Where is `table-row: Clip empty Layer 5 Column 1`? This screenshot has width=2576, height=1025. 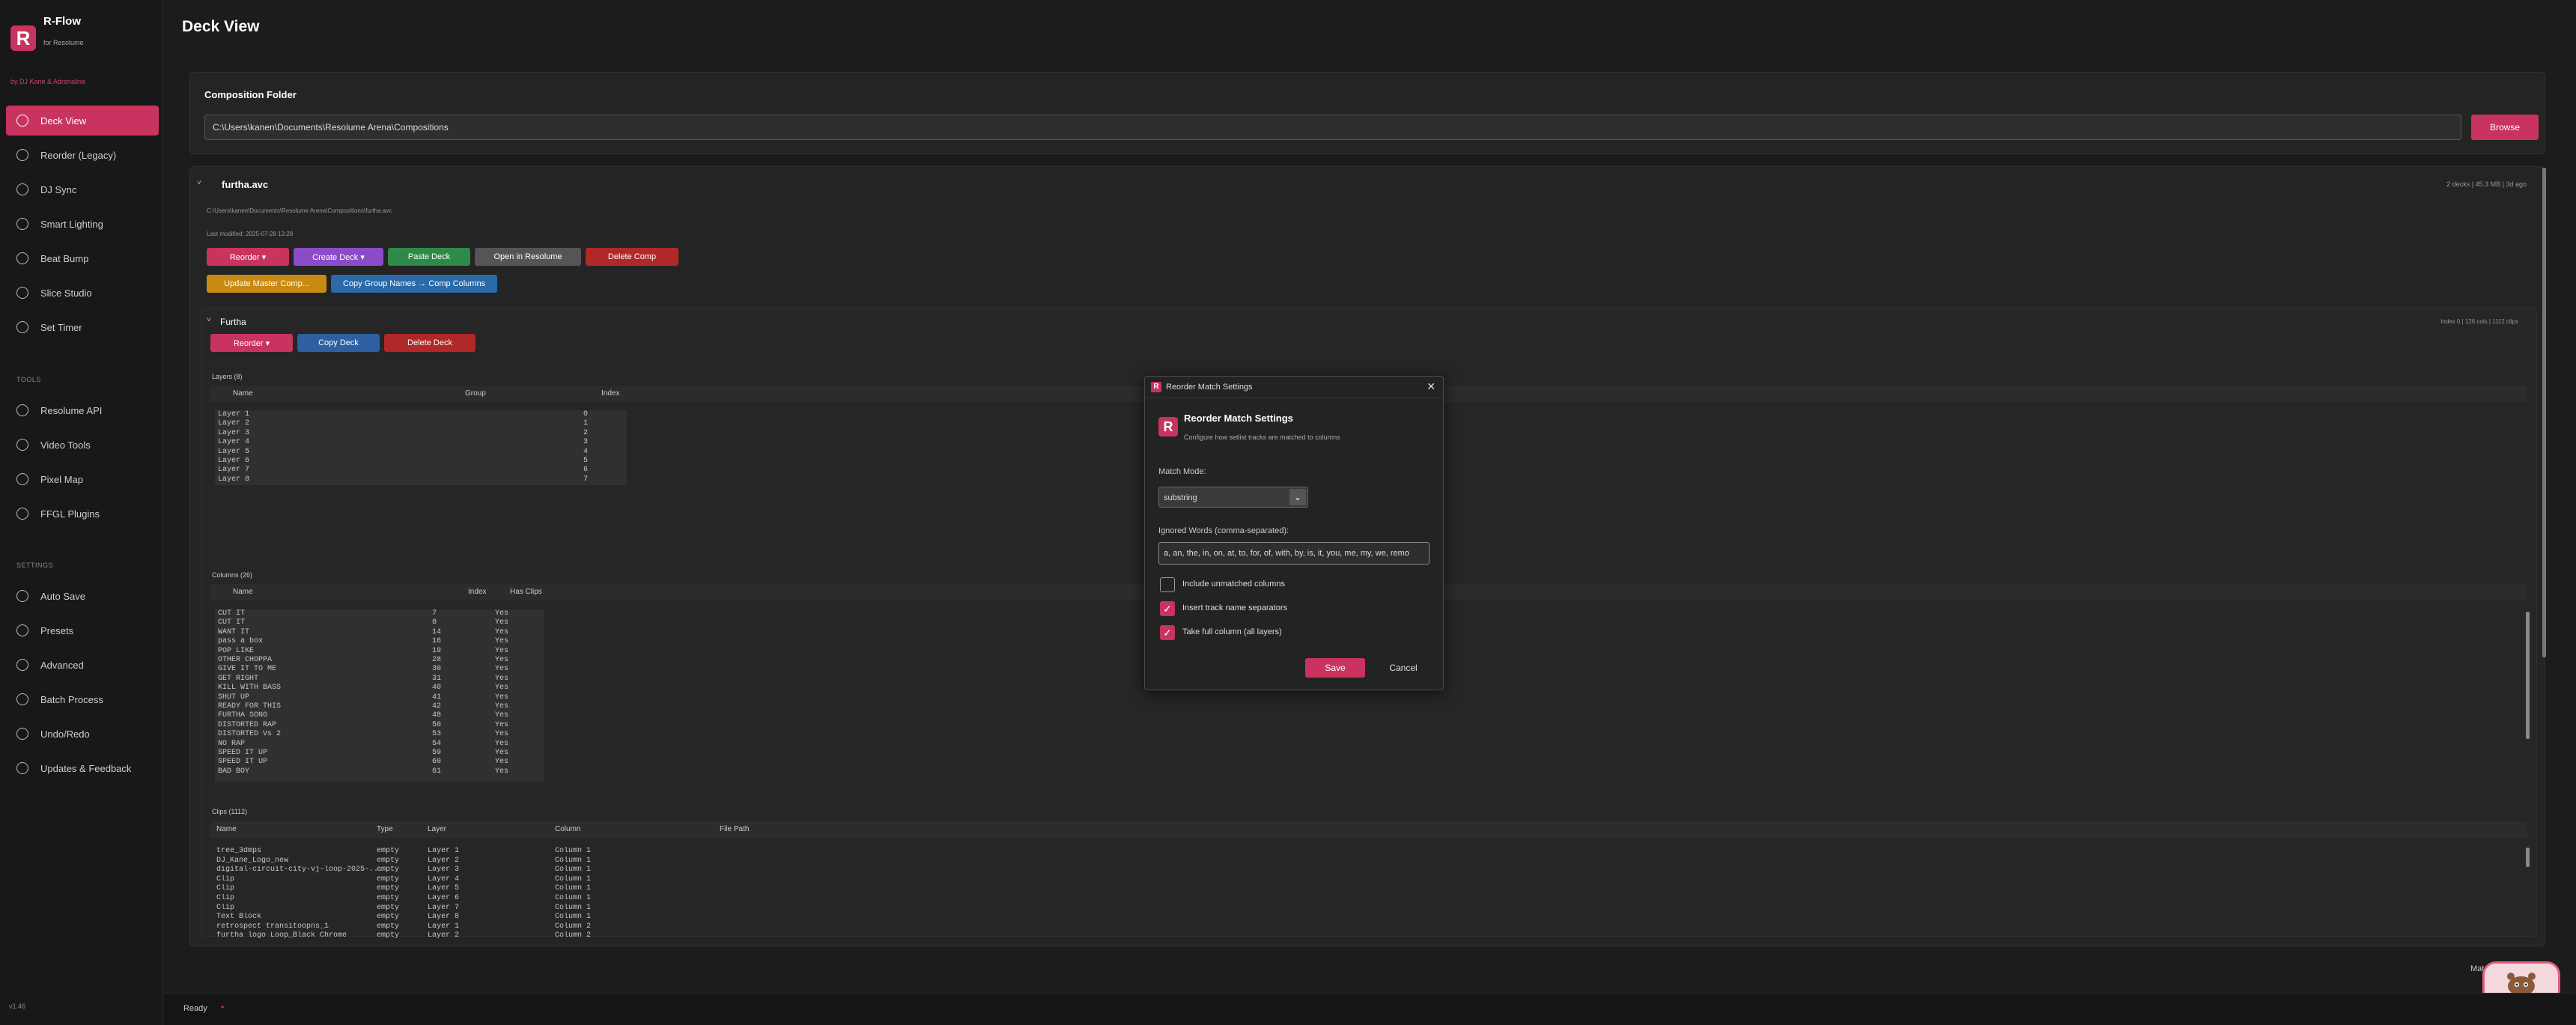 table-row: Clip empty Layer 5 Column 1 is located at coordinates (1364, 889).